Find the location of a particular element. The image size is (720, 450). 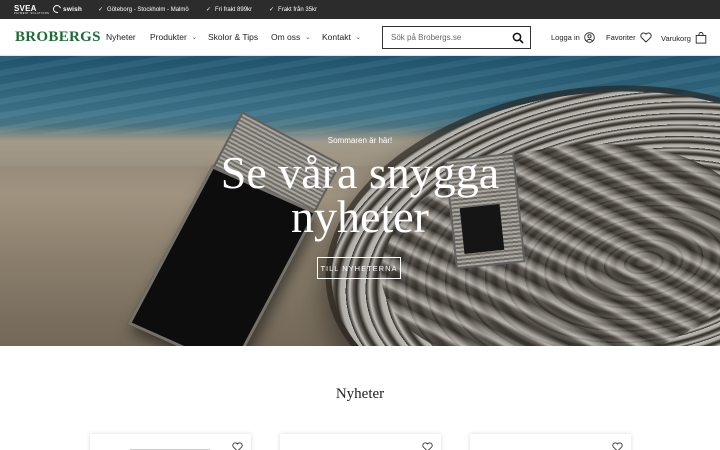

usp-label: Fri frakt 899kr is located at coordinates (234, 9).